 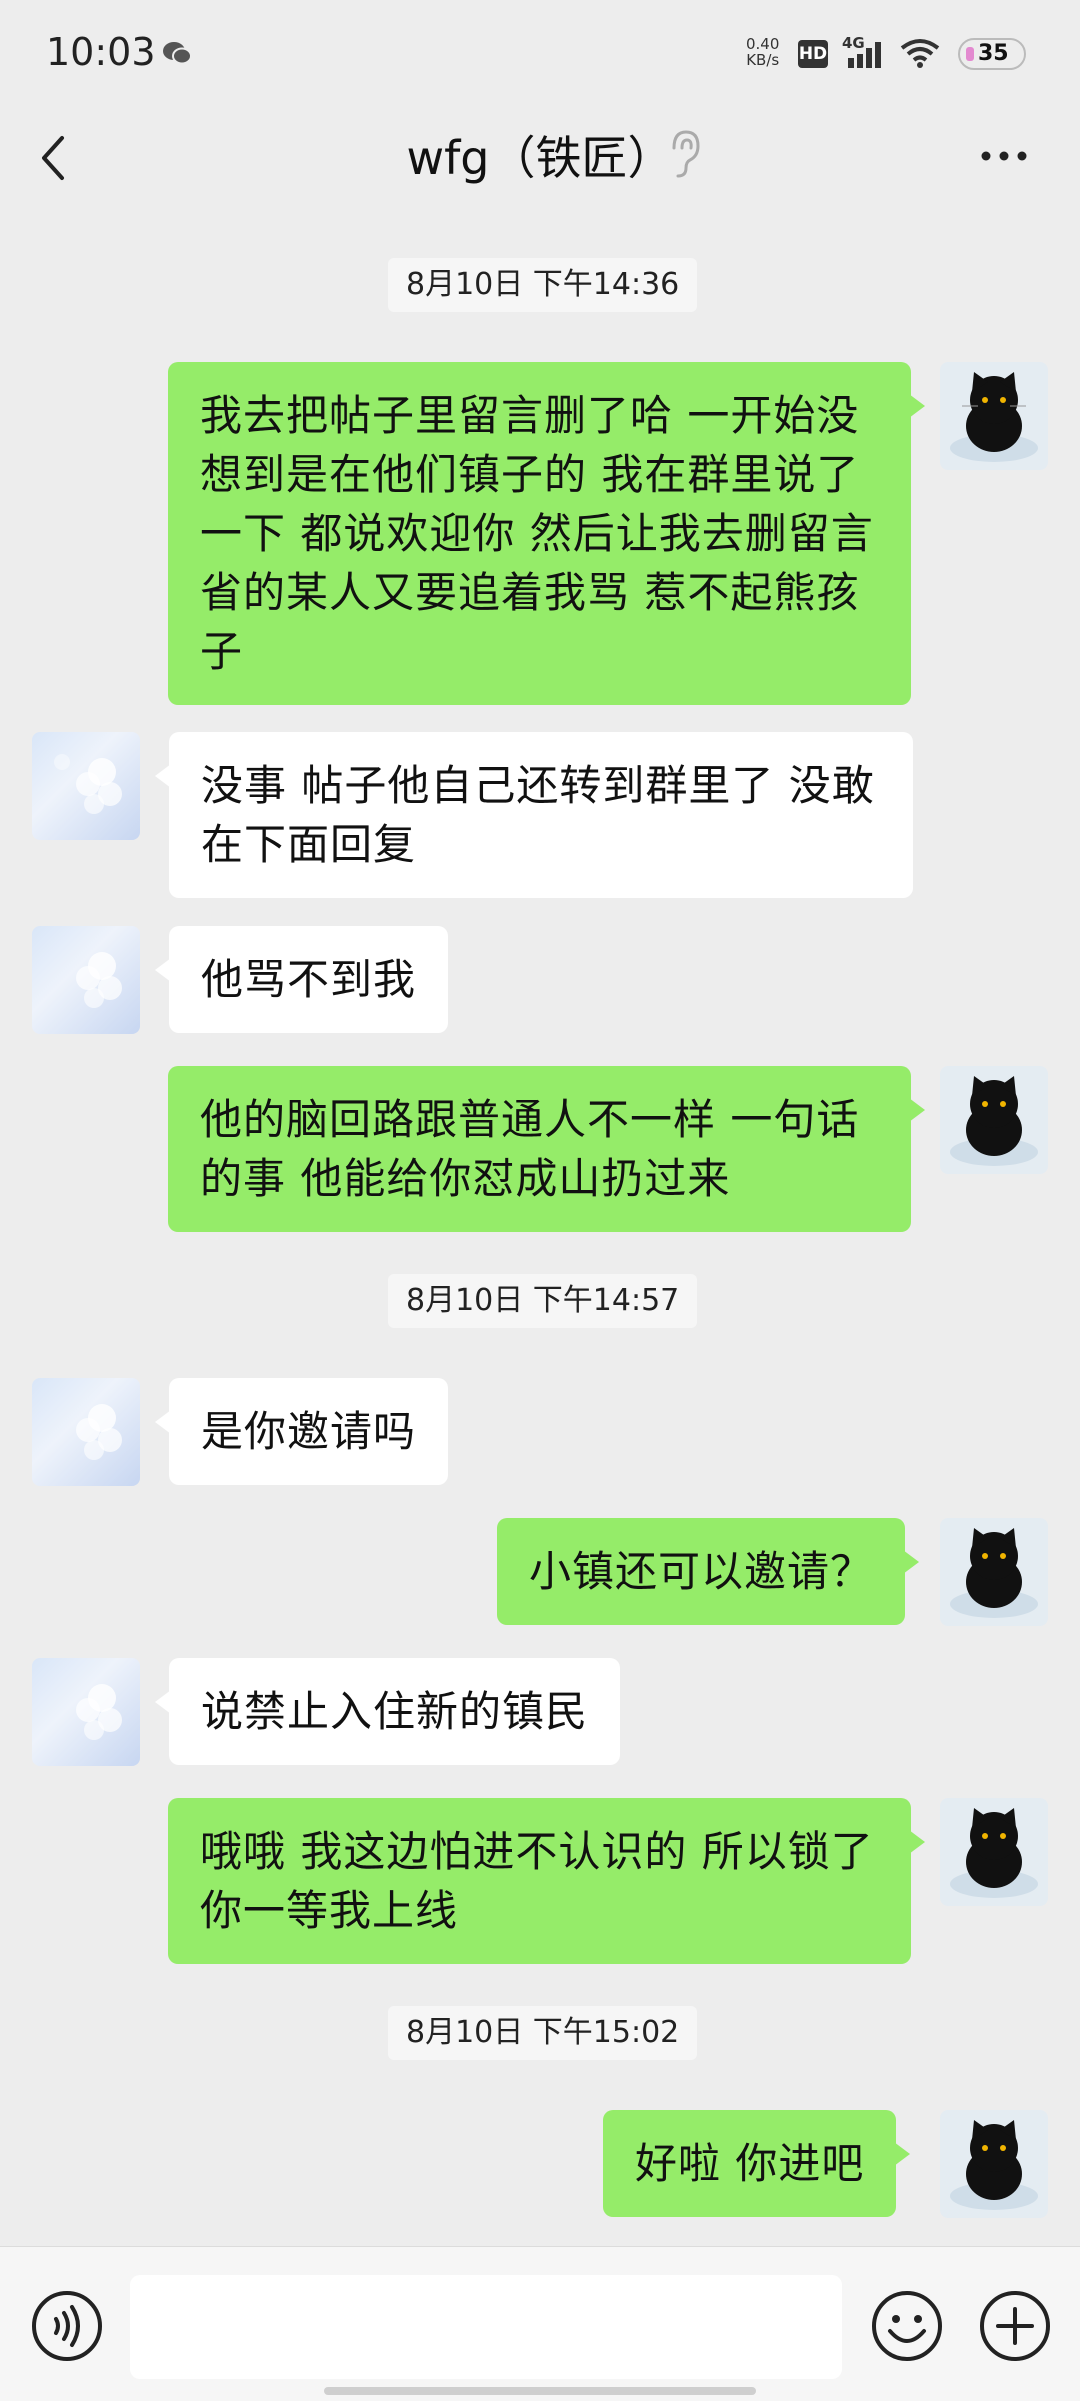 What do you see at coordinates (1015, 2326) in the screenshot?
I see `plus-icon` at bounding box center [1015, 2326].